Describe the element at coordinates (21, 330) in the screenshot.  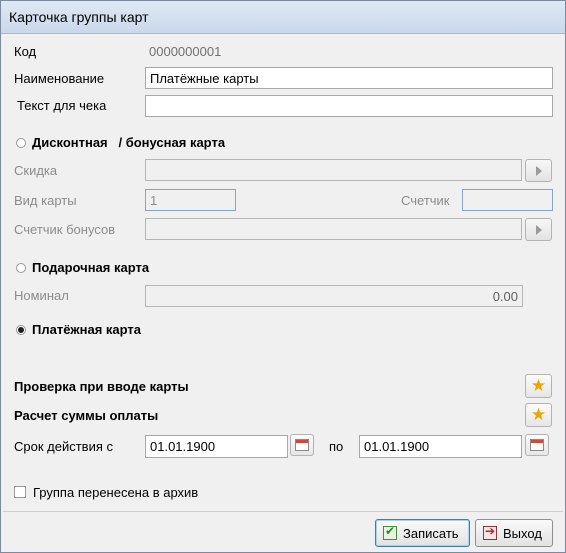
I see `payment-card-radio` at that location.